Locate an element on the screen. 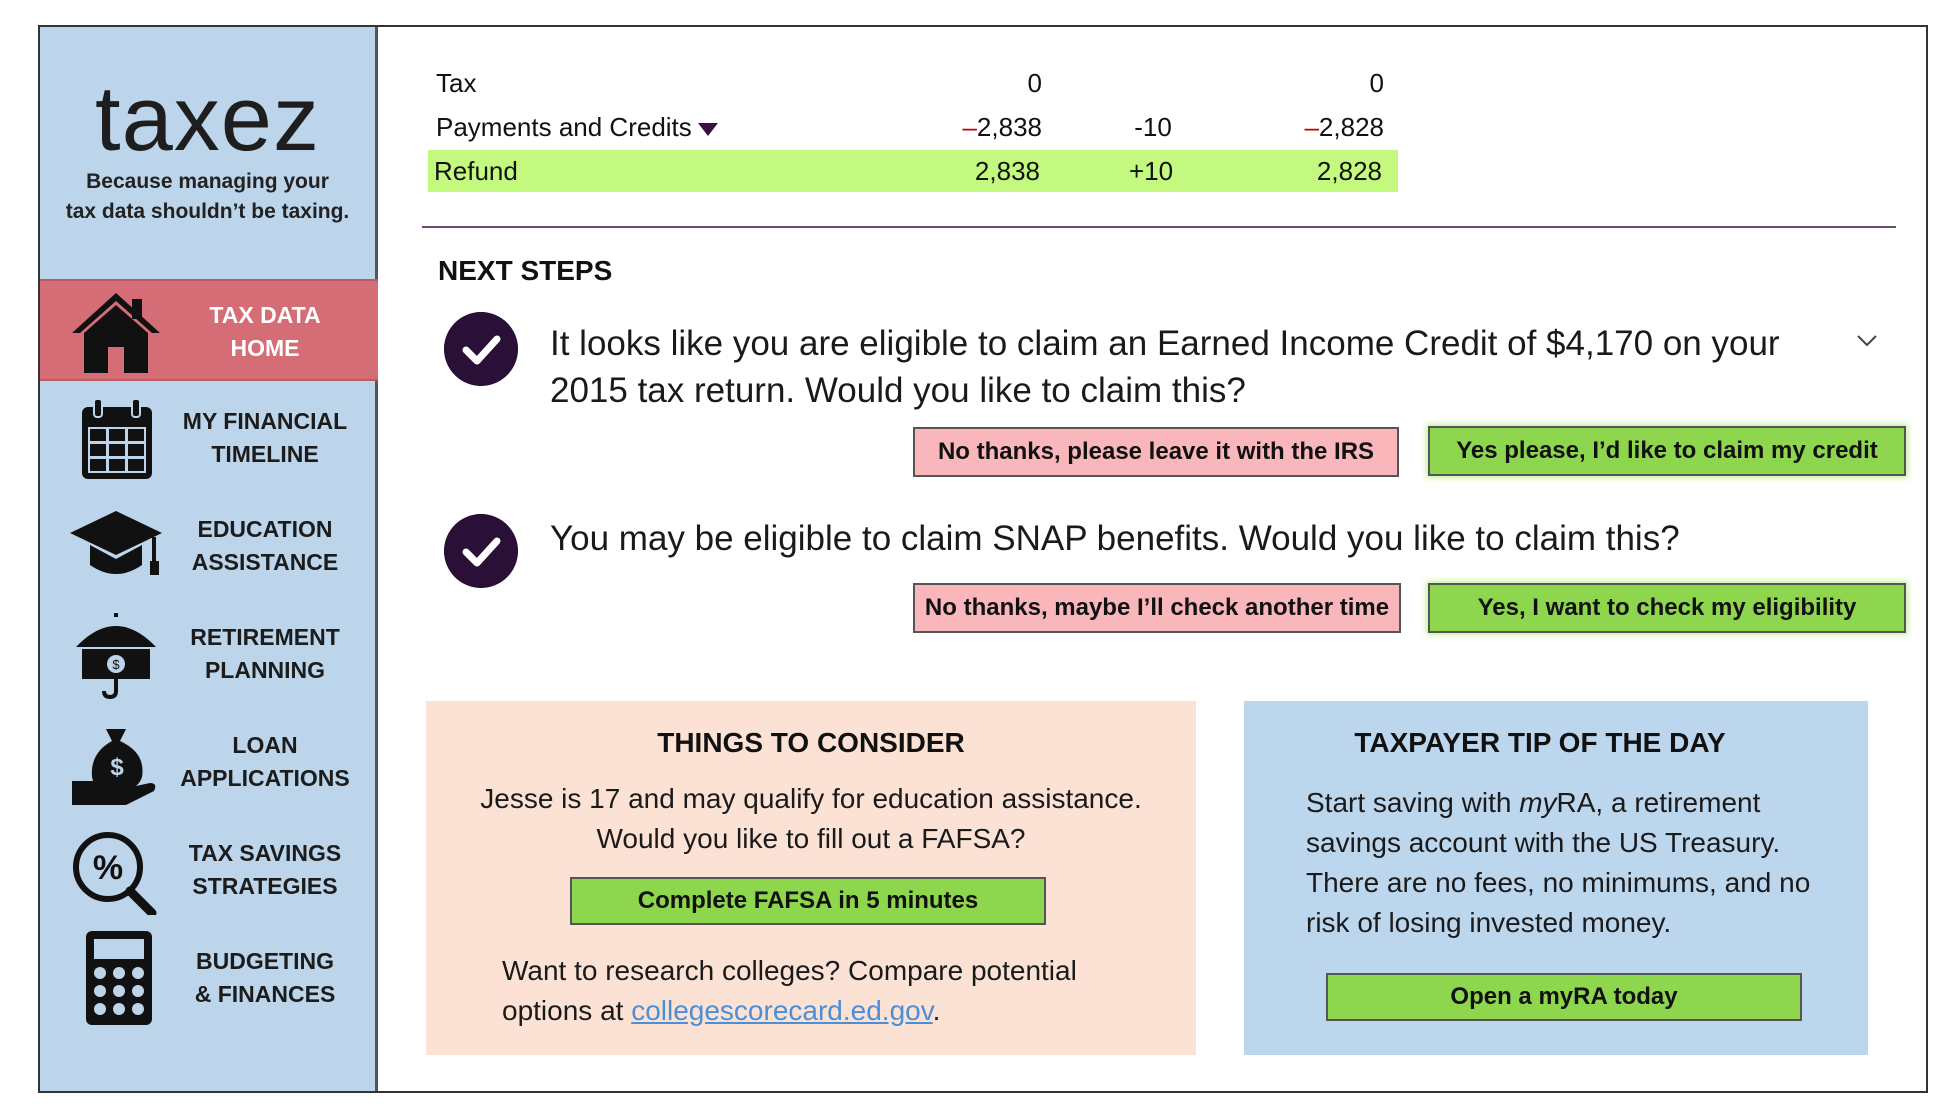  sidebar-item-label: BUDGETING & FINANCES is located at coordinates (265, 977).